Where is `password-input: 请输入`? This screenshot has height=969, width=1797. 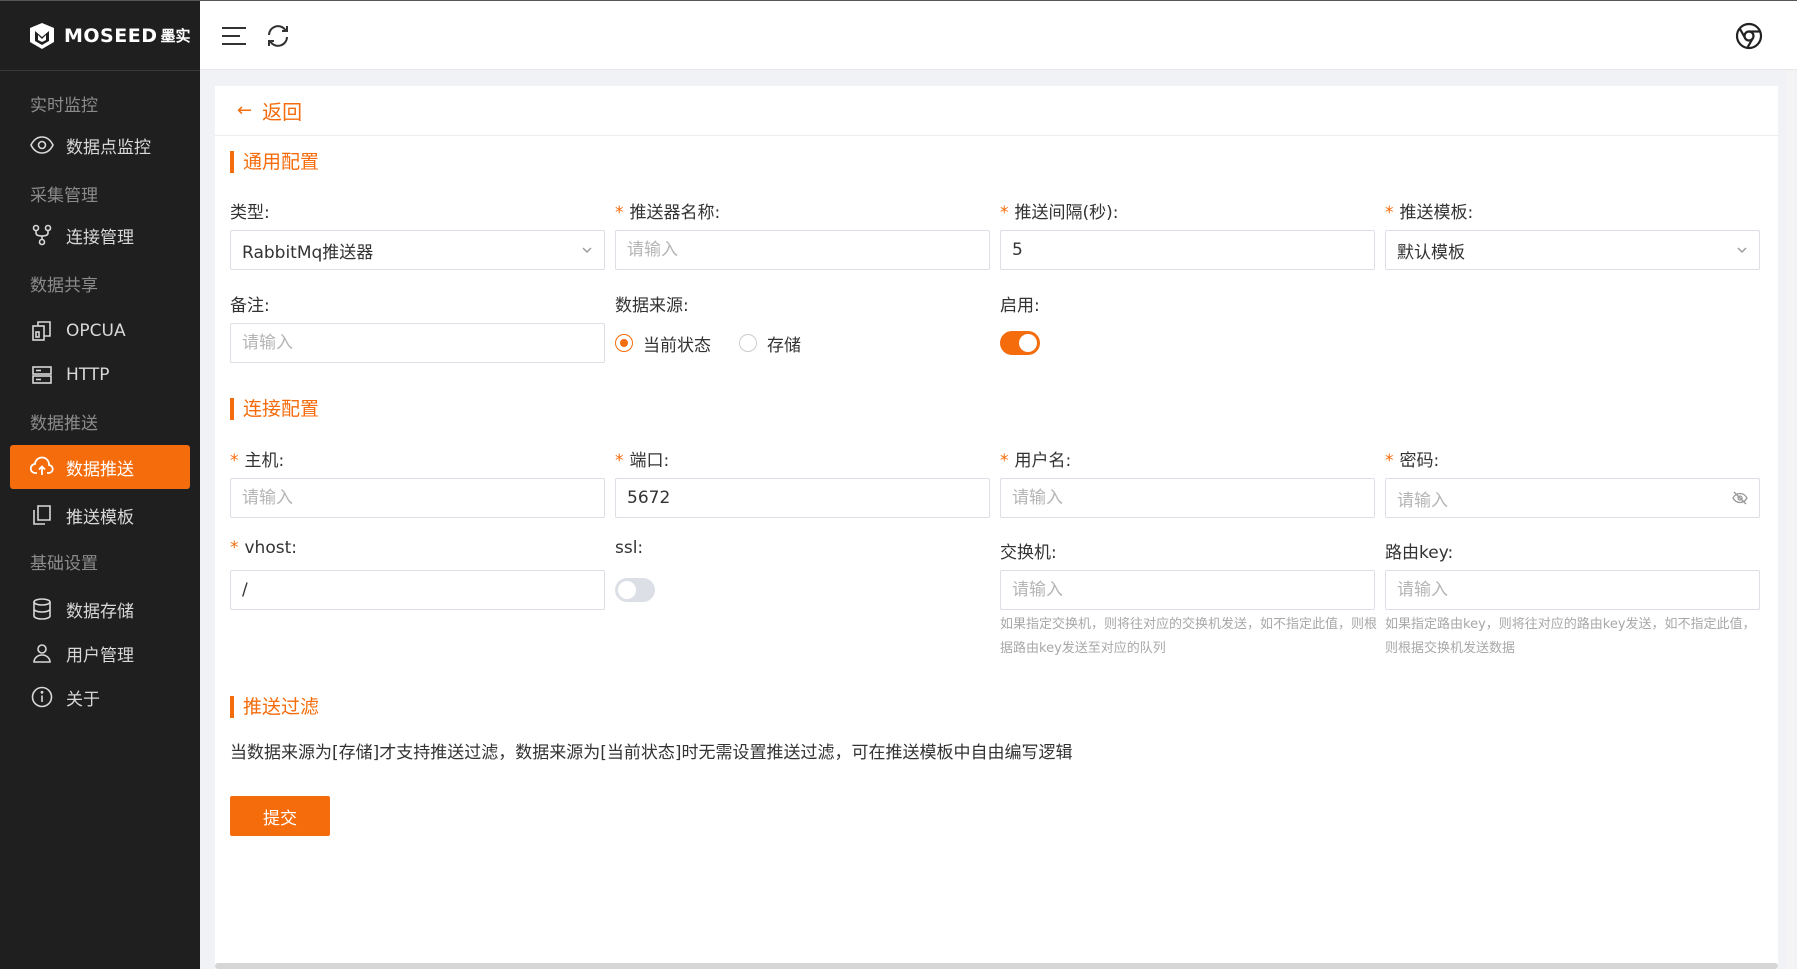 password-input: 请输入 is located at coordinates (1572, 498).